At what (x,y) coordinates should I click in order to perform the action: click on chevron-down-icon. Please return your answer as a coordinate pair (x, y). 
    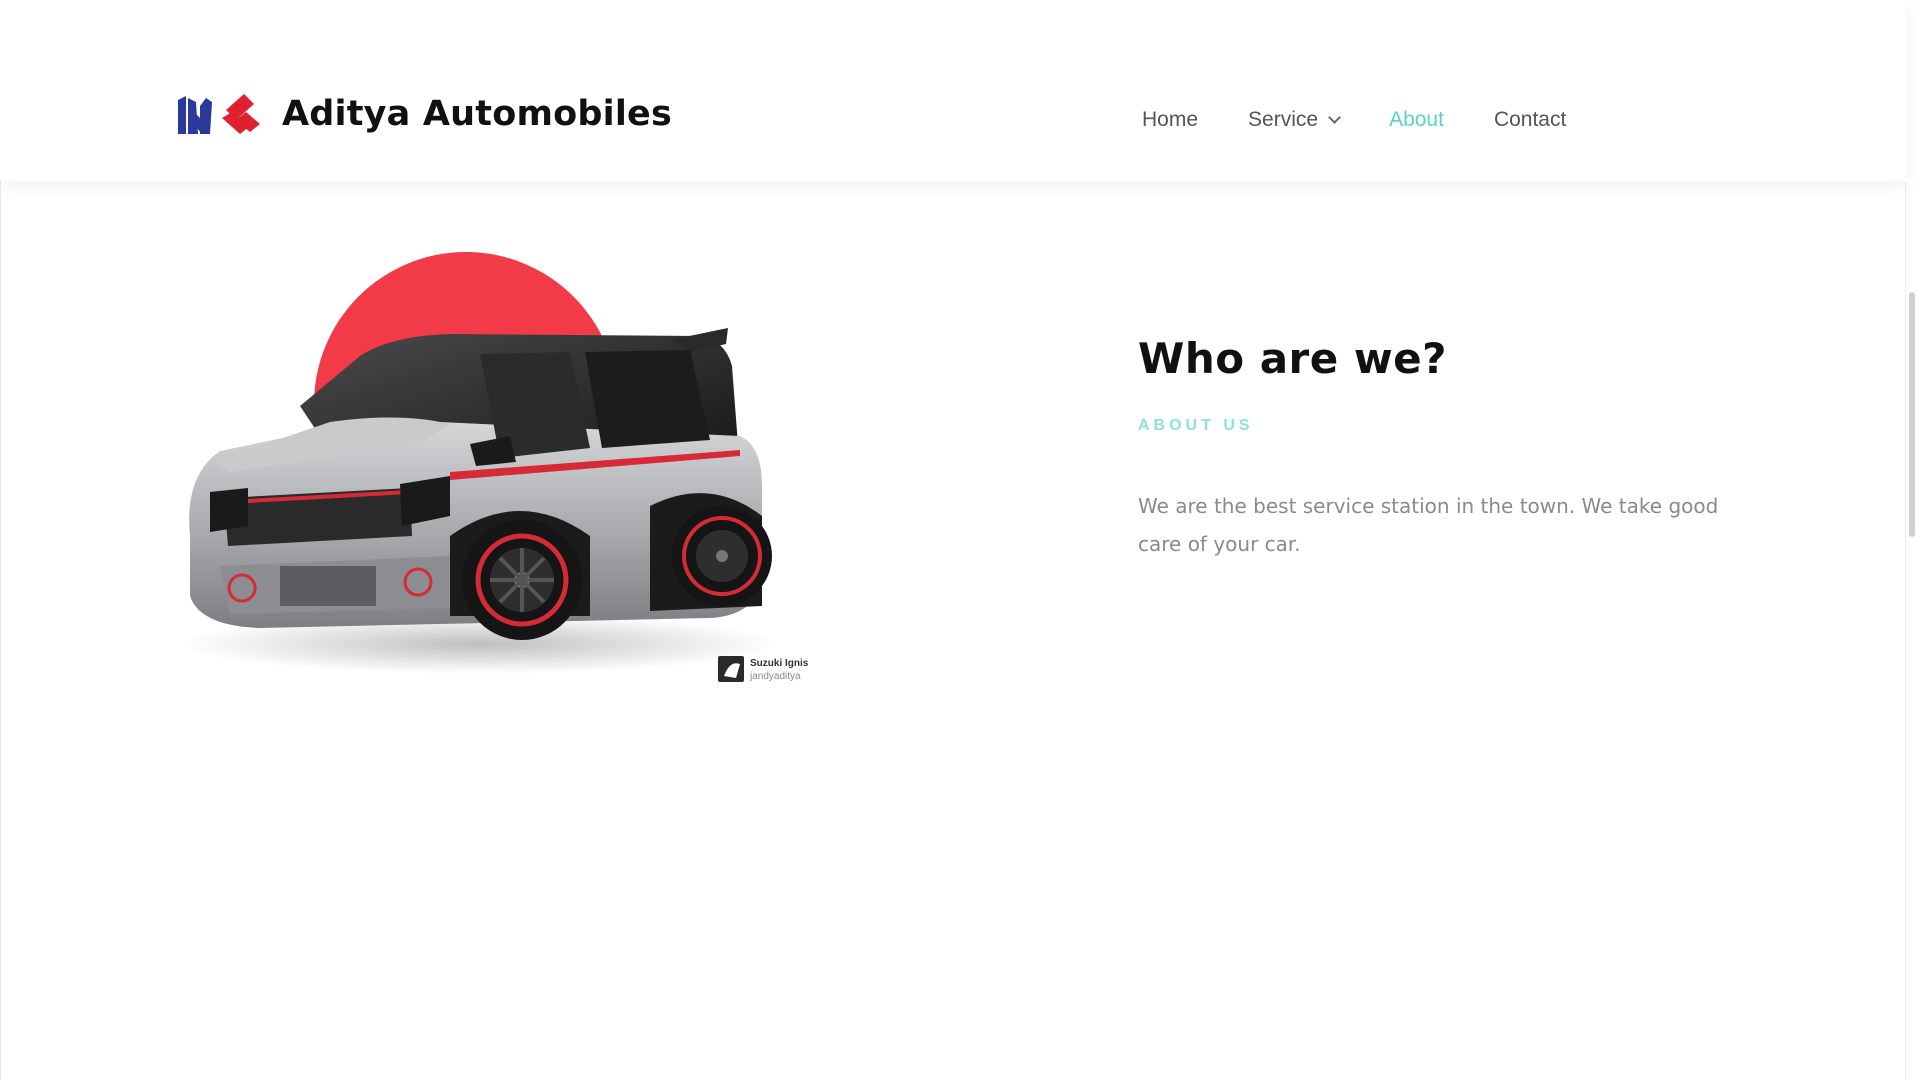
    Looking at the image, I should click on (1334, 117).